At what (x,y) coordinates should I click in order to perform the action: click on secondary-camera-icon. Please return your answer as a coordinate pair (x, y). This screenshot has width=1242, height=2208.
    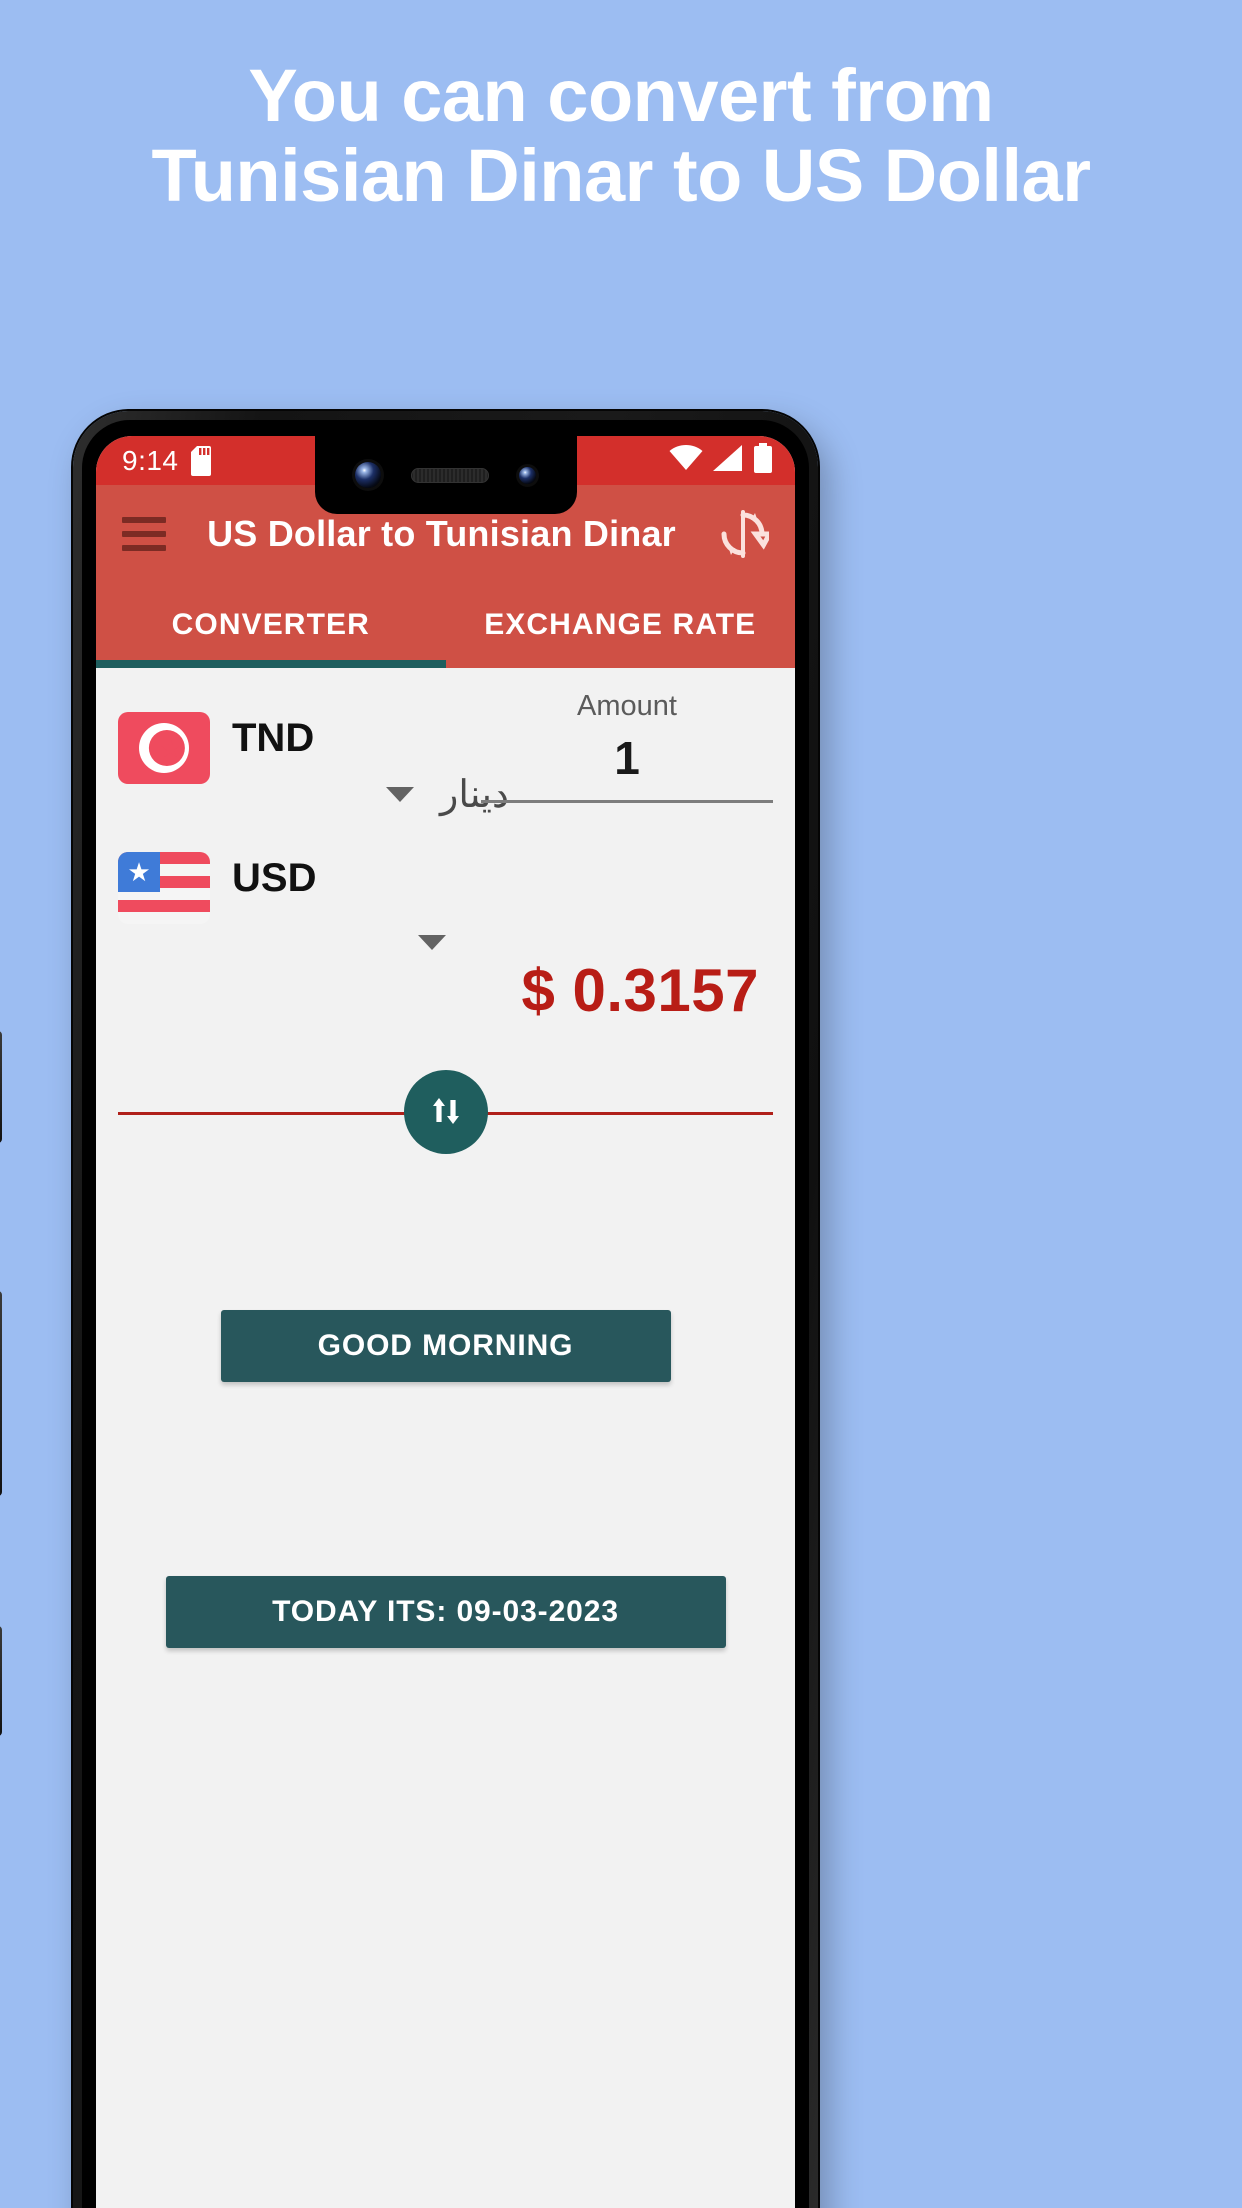
    Looking at the image, I should click on (527, 475).